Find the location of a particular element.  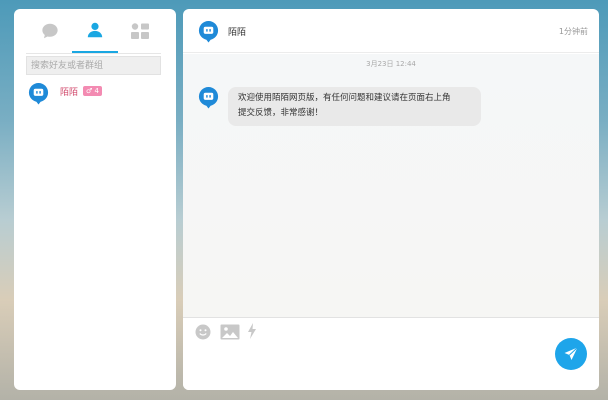

grid-icon is located at coordinates (140, 31).